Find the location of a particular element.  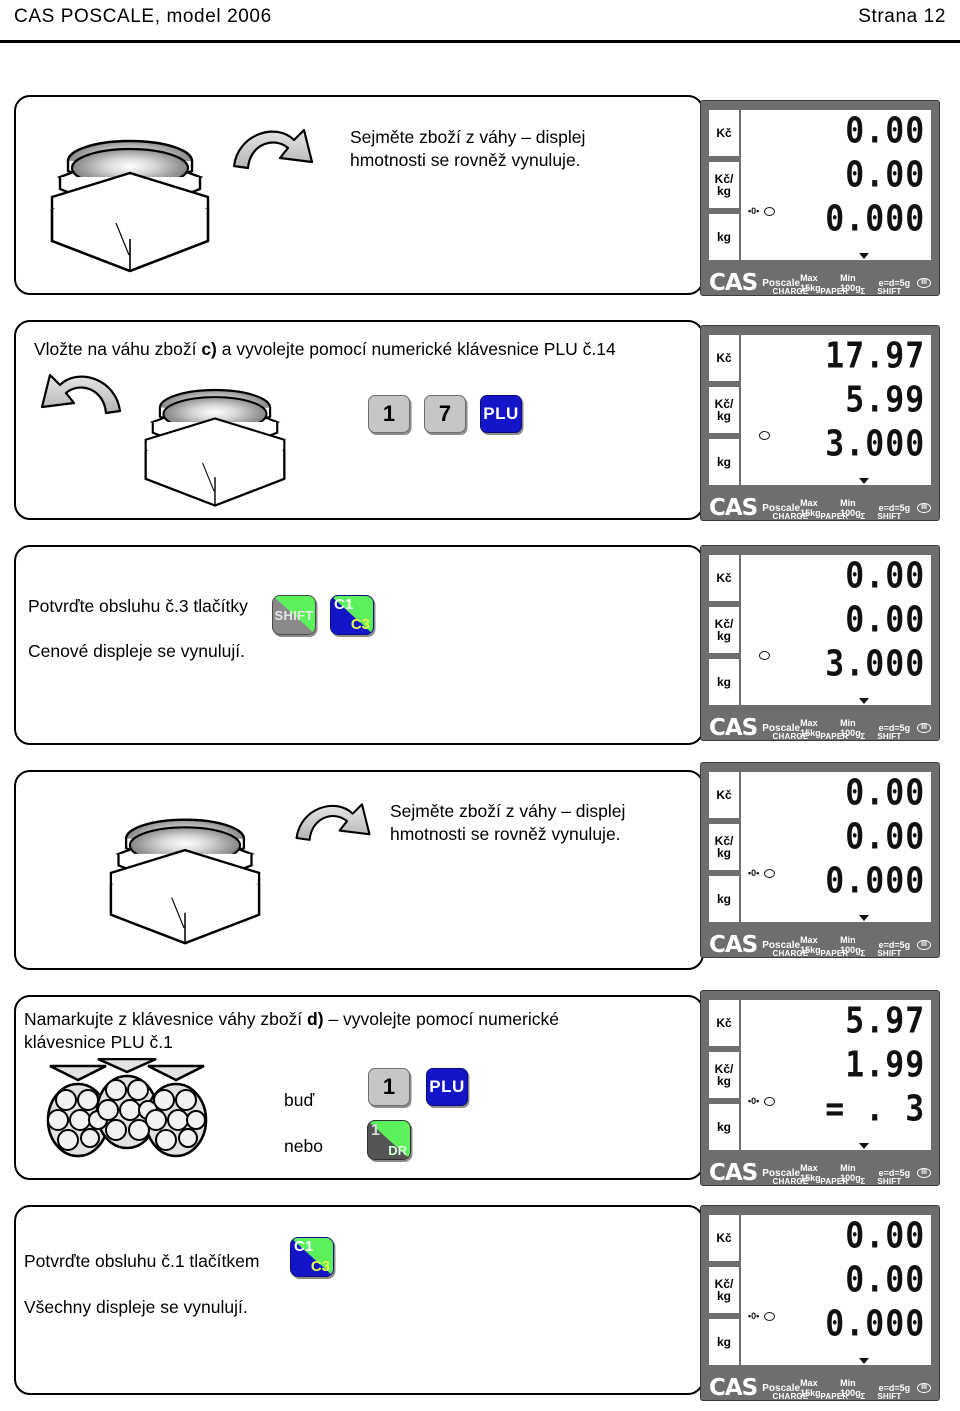

display-5-unit-column: Kč Kč/ kg kg is located at coordinates (724, 1075).